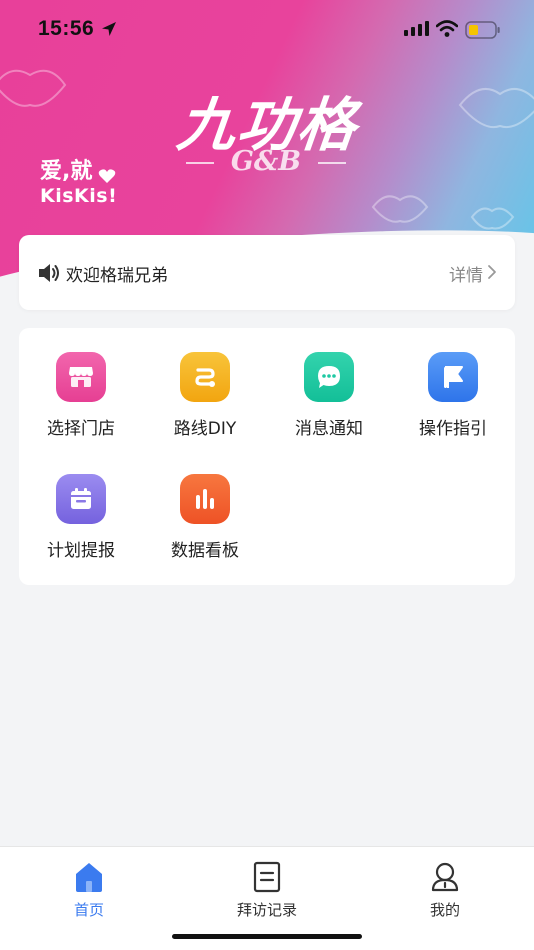  What do you see at coordinates (267, 877) in the screenshot?
I see `document-icon` at bounding box center [267, 877].